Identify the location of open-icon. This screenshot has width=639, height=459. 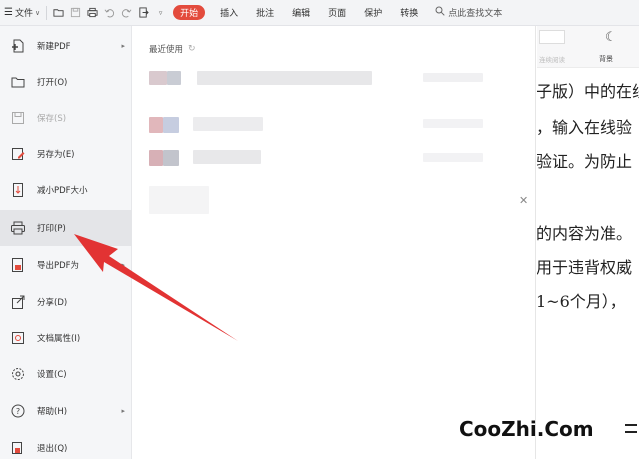
(58, 12).